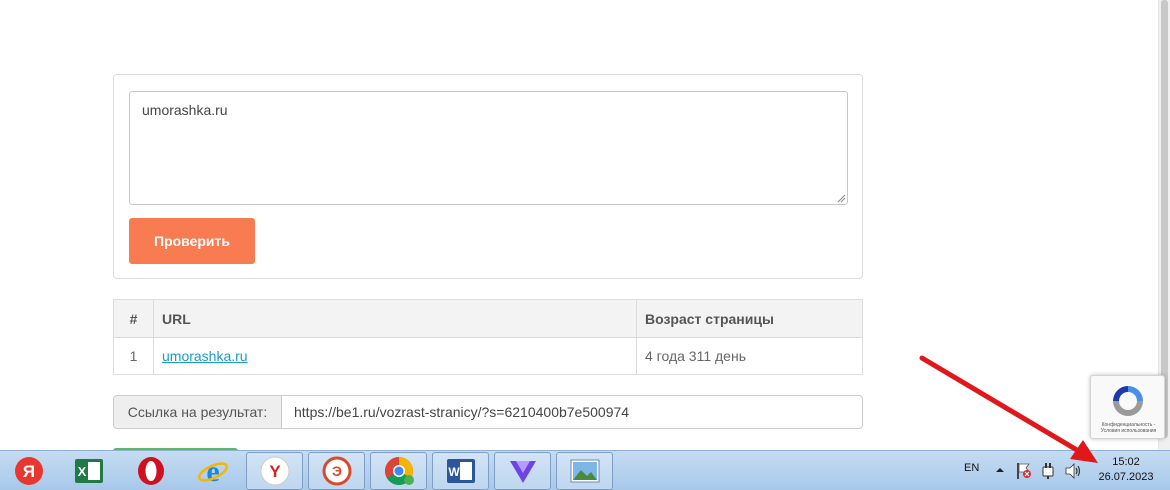  I want to click on svg-text: Э, so click(337, 471).